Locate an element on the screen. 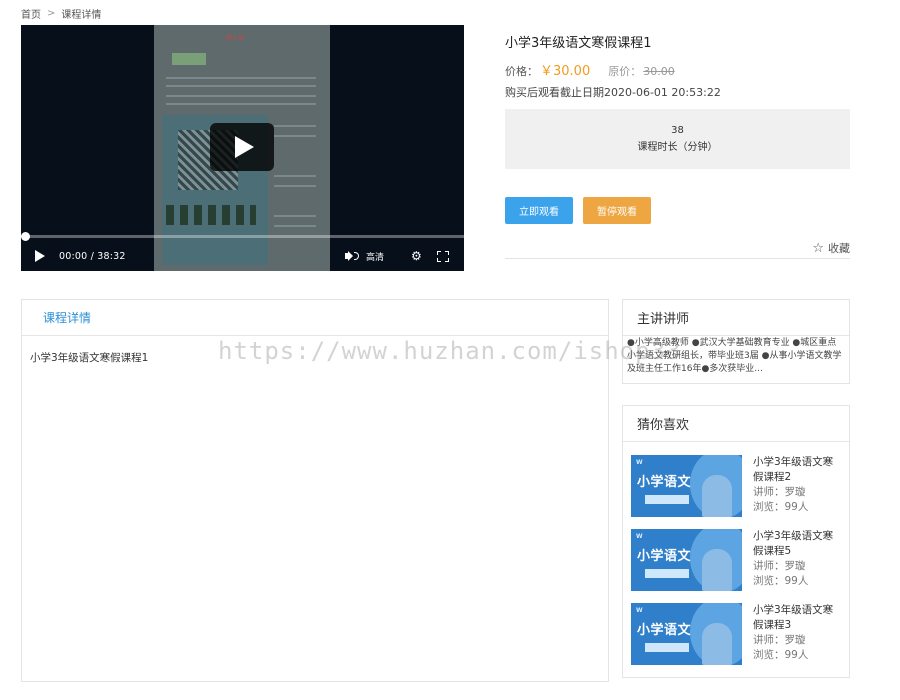 The height and width of the screenshot is (700, 900). quality-selector: 高清 is located at coordinates (375, 256).